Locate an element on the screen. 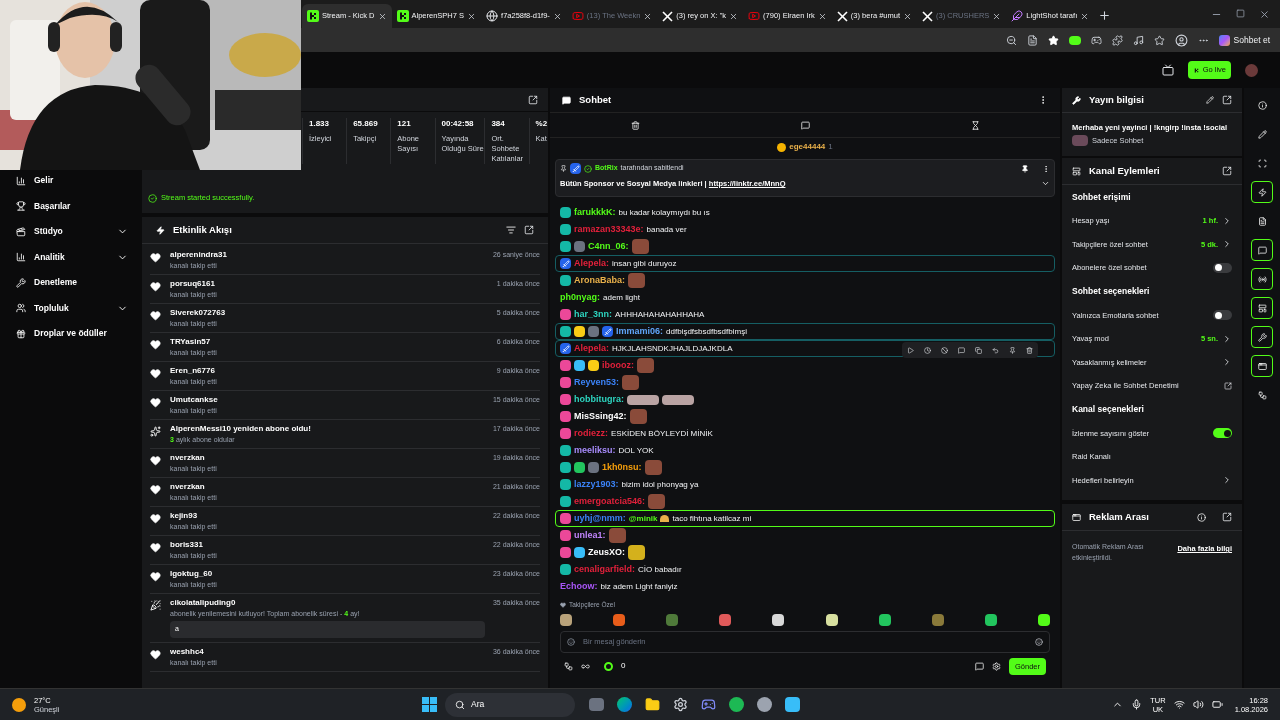 The image size is (1280, 720). ban-icon is located at coordinates (944, 350).